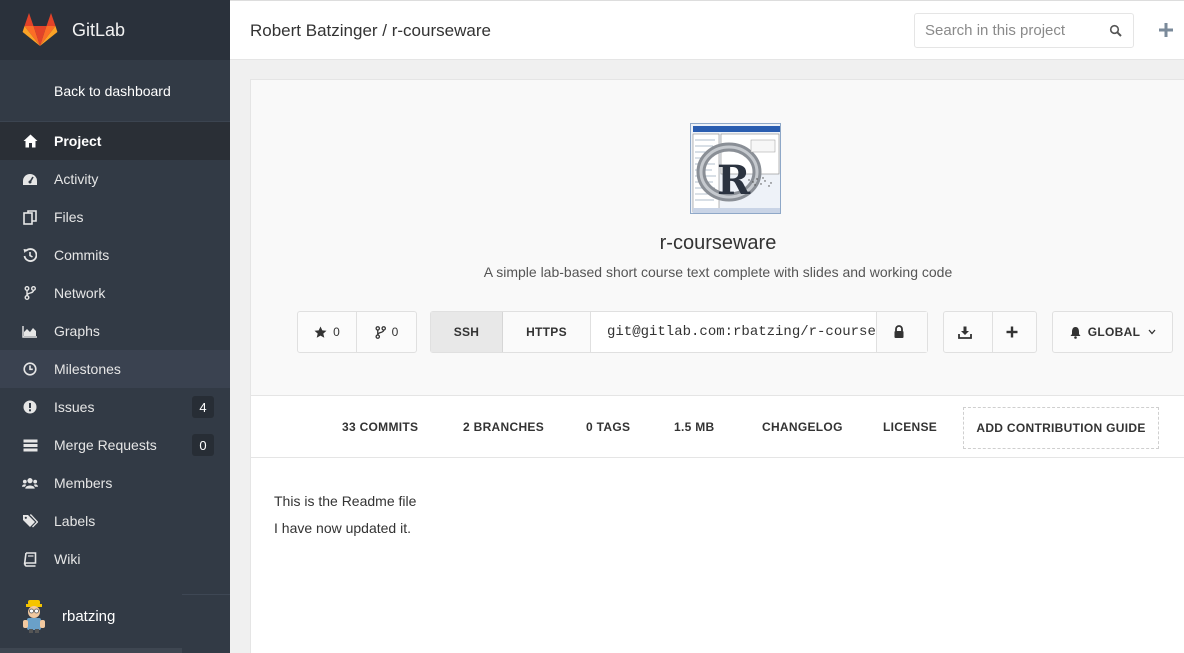 Image resolution: width=1184 pixels, height=653 pixels. I want to click on notification-level-button: GLOBAL, so click(1112, 332).